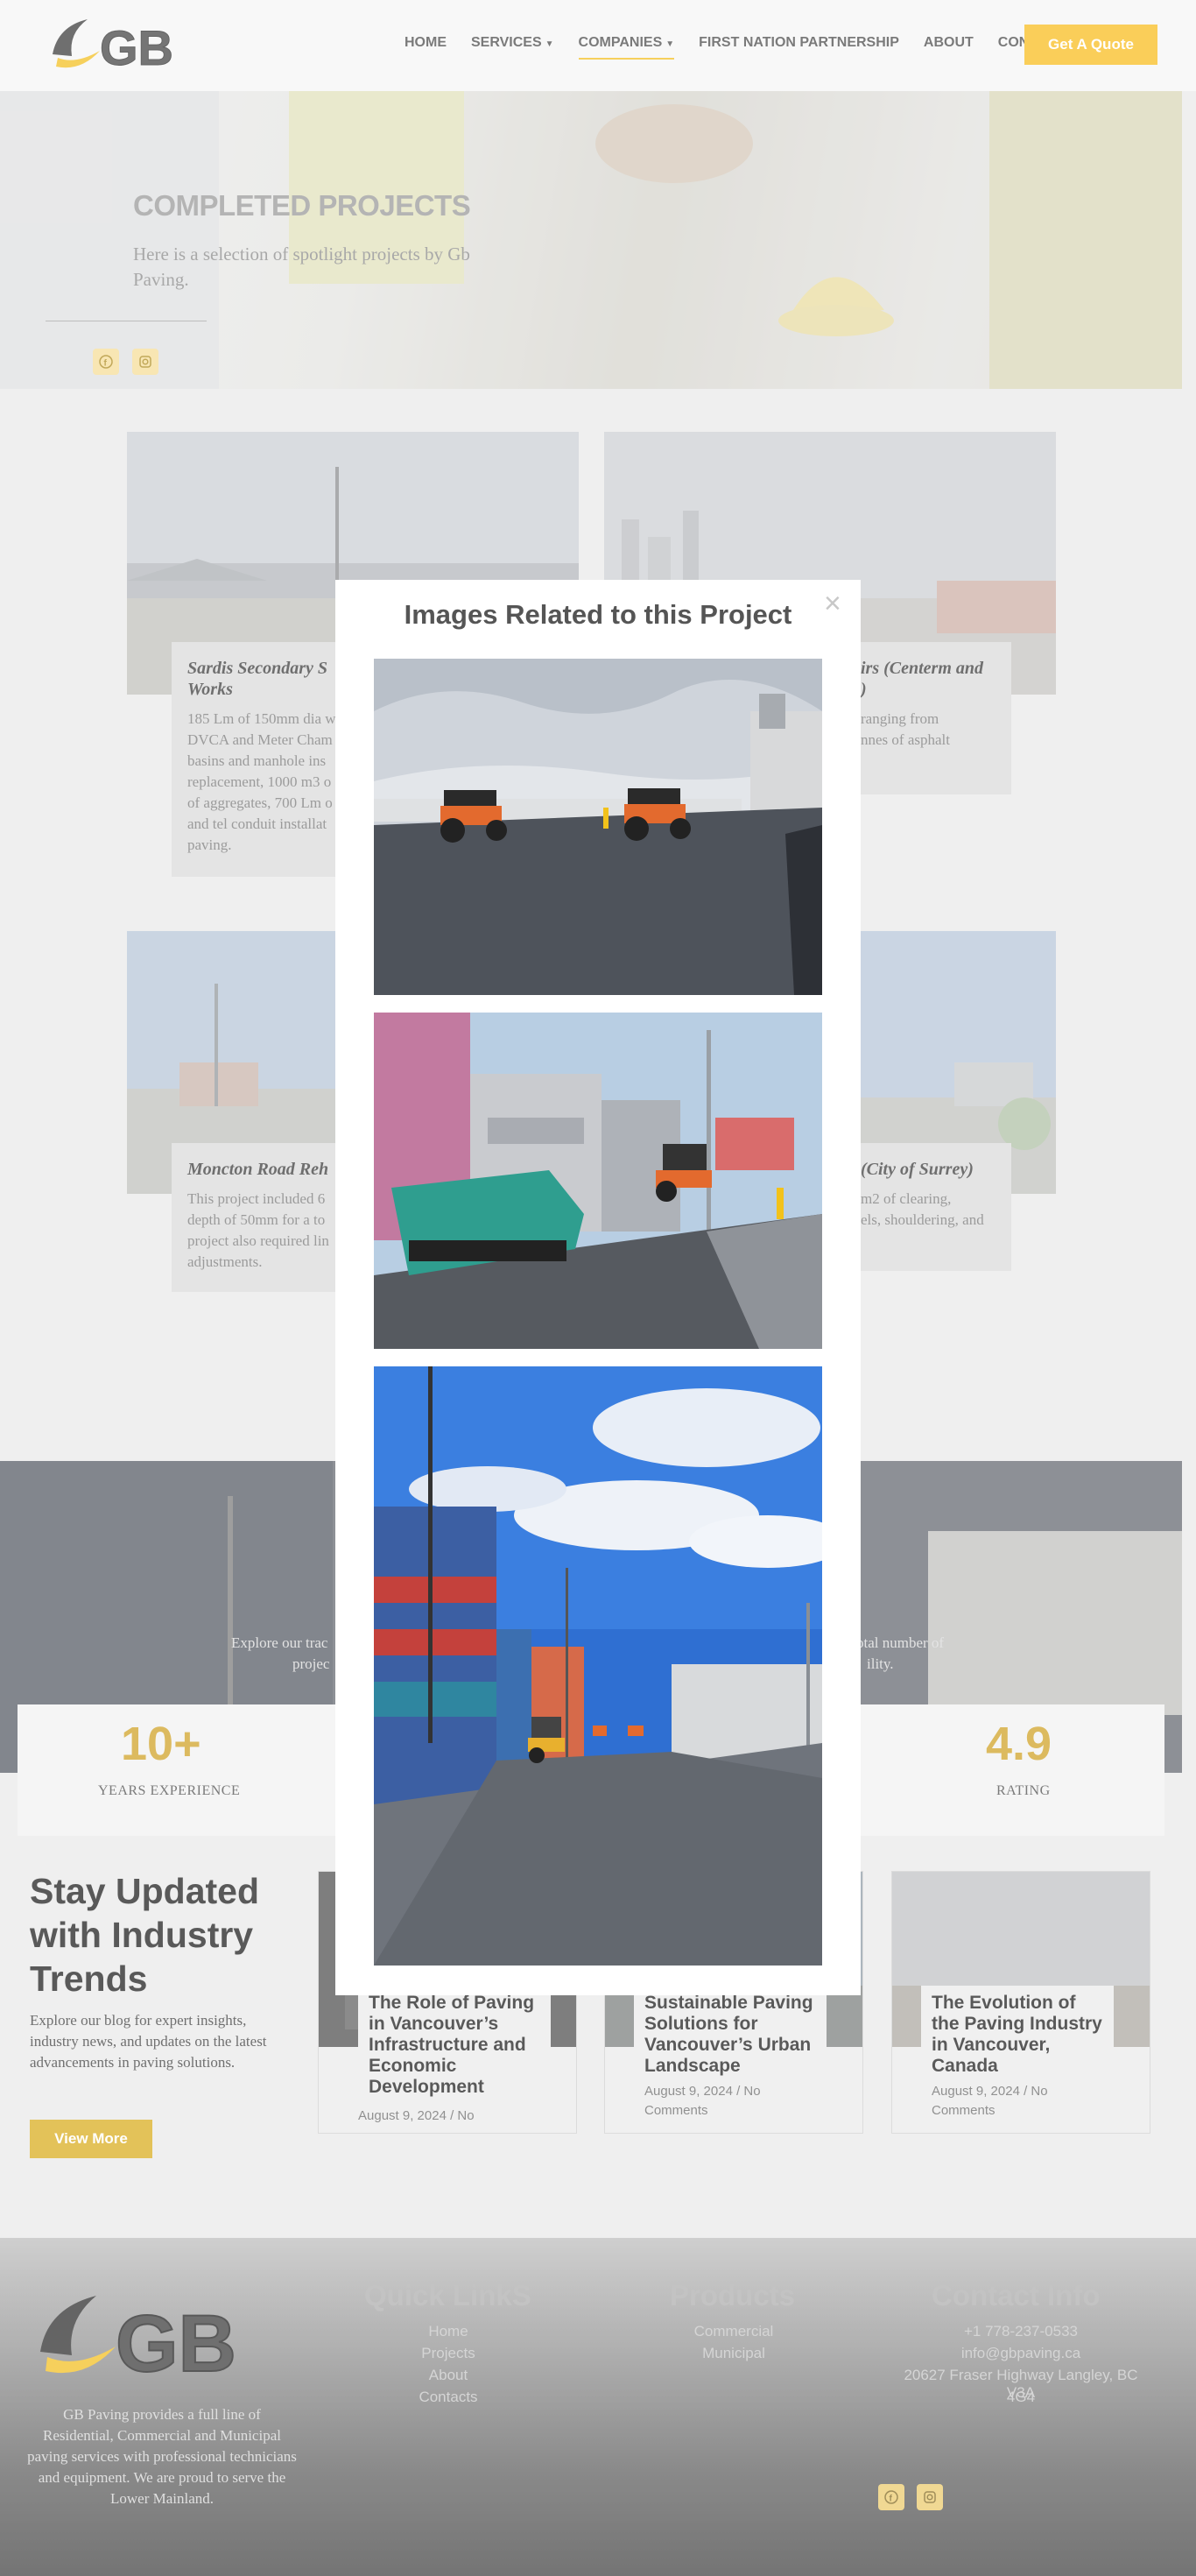  I want to click on project-photo-paver, so click(598, 1181).